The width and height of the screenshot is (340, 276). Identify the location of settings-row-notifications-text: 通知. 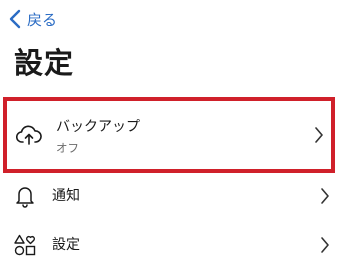
(66, 196).